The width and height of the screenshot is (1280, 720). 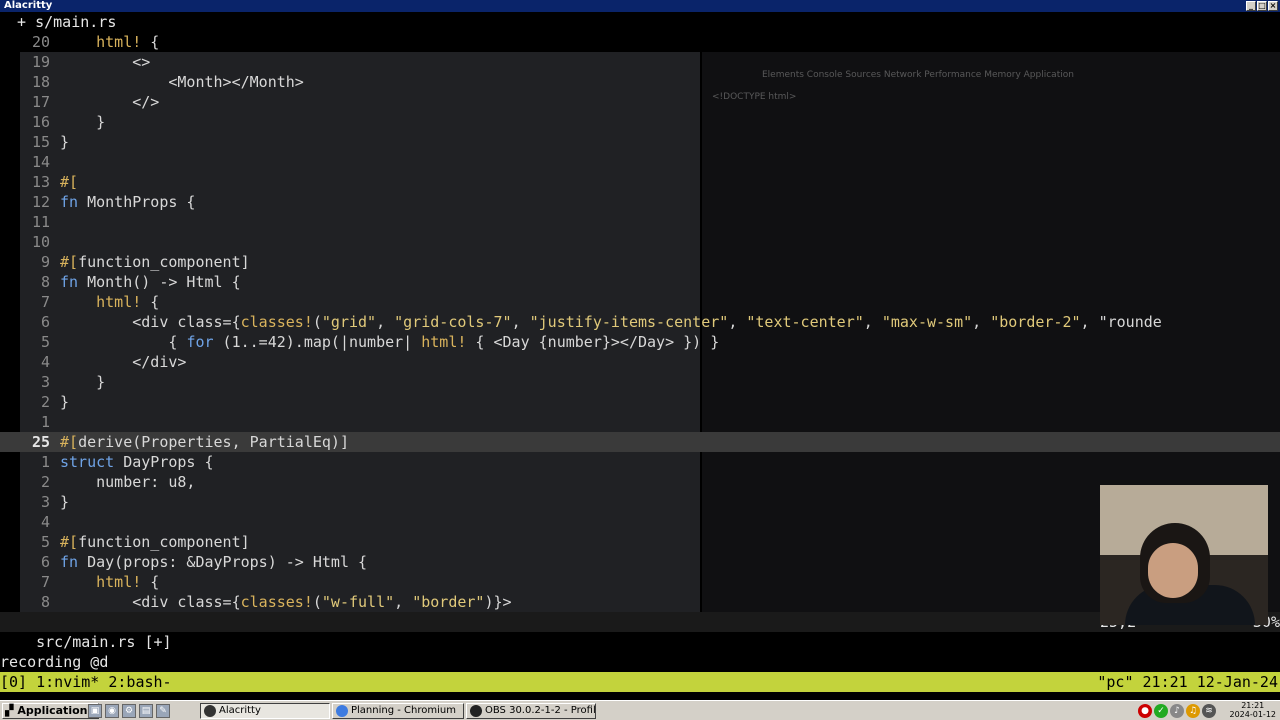 What do you see at coordinates (51, 711) in the screenshot?
I see `applications-menu-button: ▞ Applications` at bounding box center [51, 711].